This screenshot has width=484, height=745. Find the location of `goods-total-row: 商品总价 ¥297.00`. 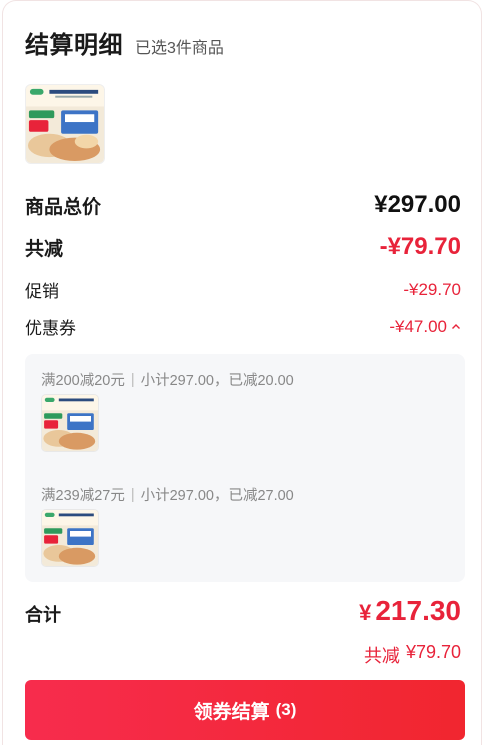

goods-total-row: 商品总价 ¥297.00 is located at coordinates (243, 205).